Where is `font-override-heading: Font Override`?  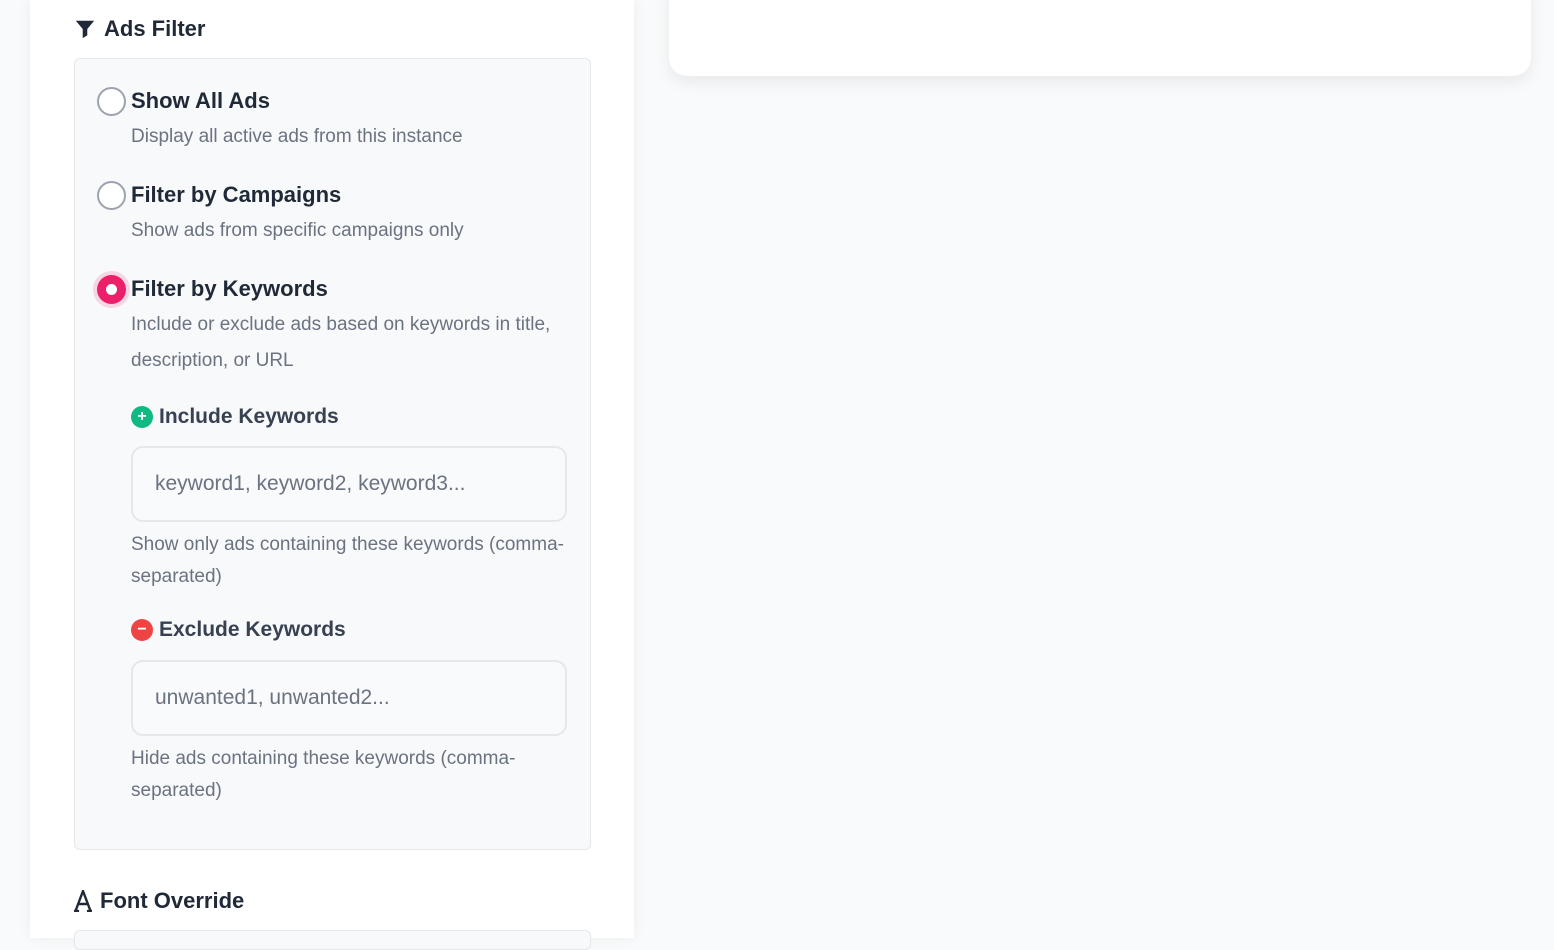
font-override-heading: Font Override is located at coordinates (159, 901).